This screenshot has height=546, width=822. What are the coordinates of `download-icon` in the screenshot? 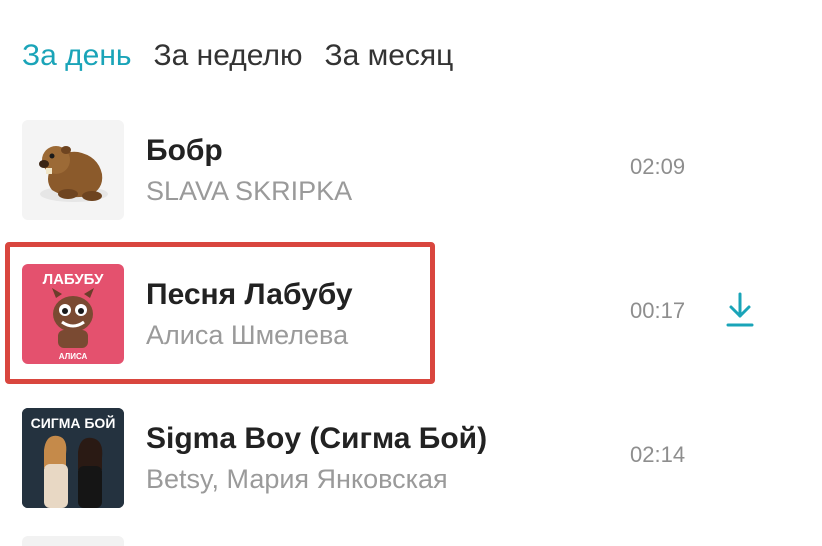 It's located at (740, 310).